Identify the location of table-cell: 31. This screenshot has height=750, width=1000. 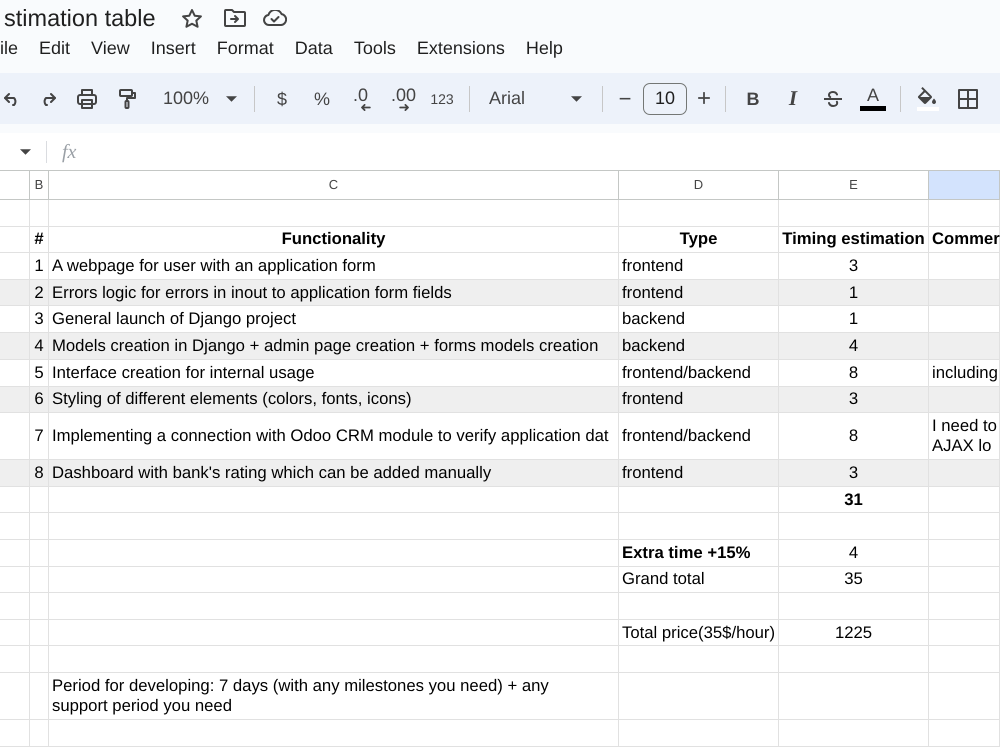
(854, 500).